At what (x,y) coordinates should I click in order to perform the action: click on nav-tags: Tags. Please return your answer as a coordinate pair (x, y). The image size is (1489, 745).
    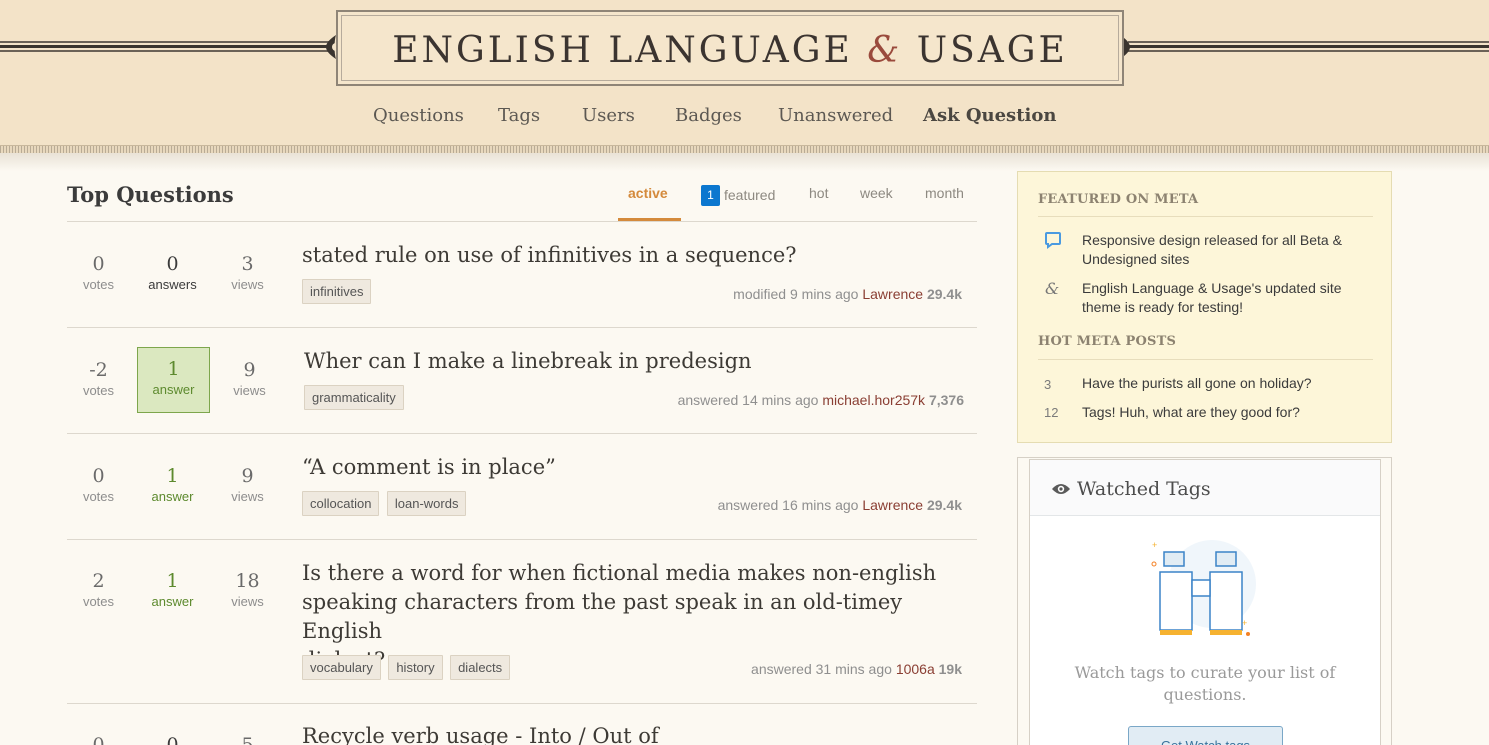
    Looking at the image, I should click on (519, 115).